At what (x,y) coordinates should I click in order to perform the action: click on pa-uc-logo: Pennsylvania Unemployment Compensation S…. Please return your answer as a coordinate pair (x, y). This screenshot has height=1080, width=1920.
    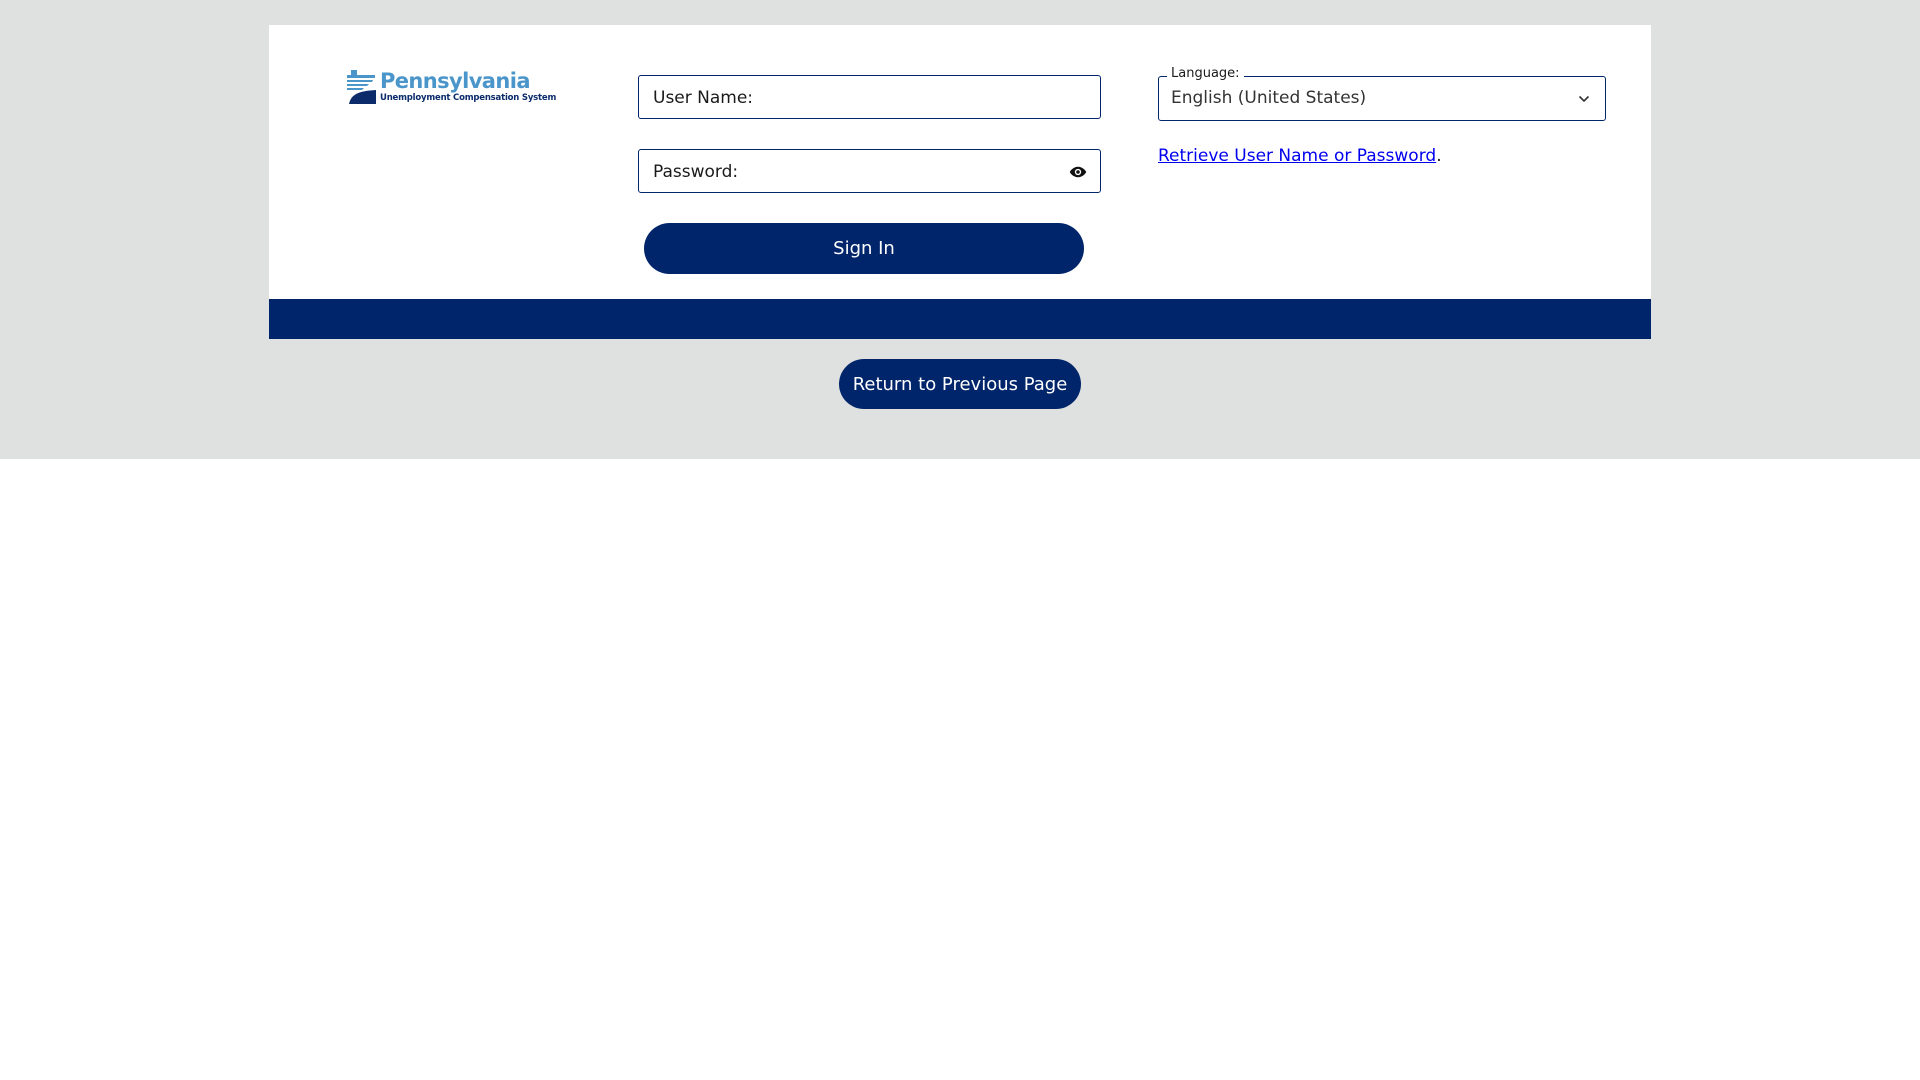
    Looking at the image, I should click on (449, 88).